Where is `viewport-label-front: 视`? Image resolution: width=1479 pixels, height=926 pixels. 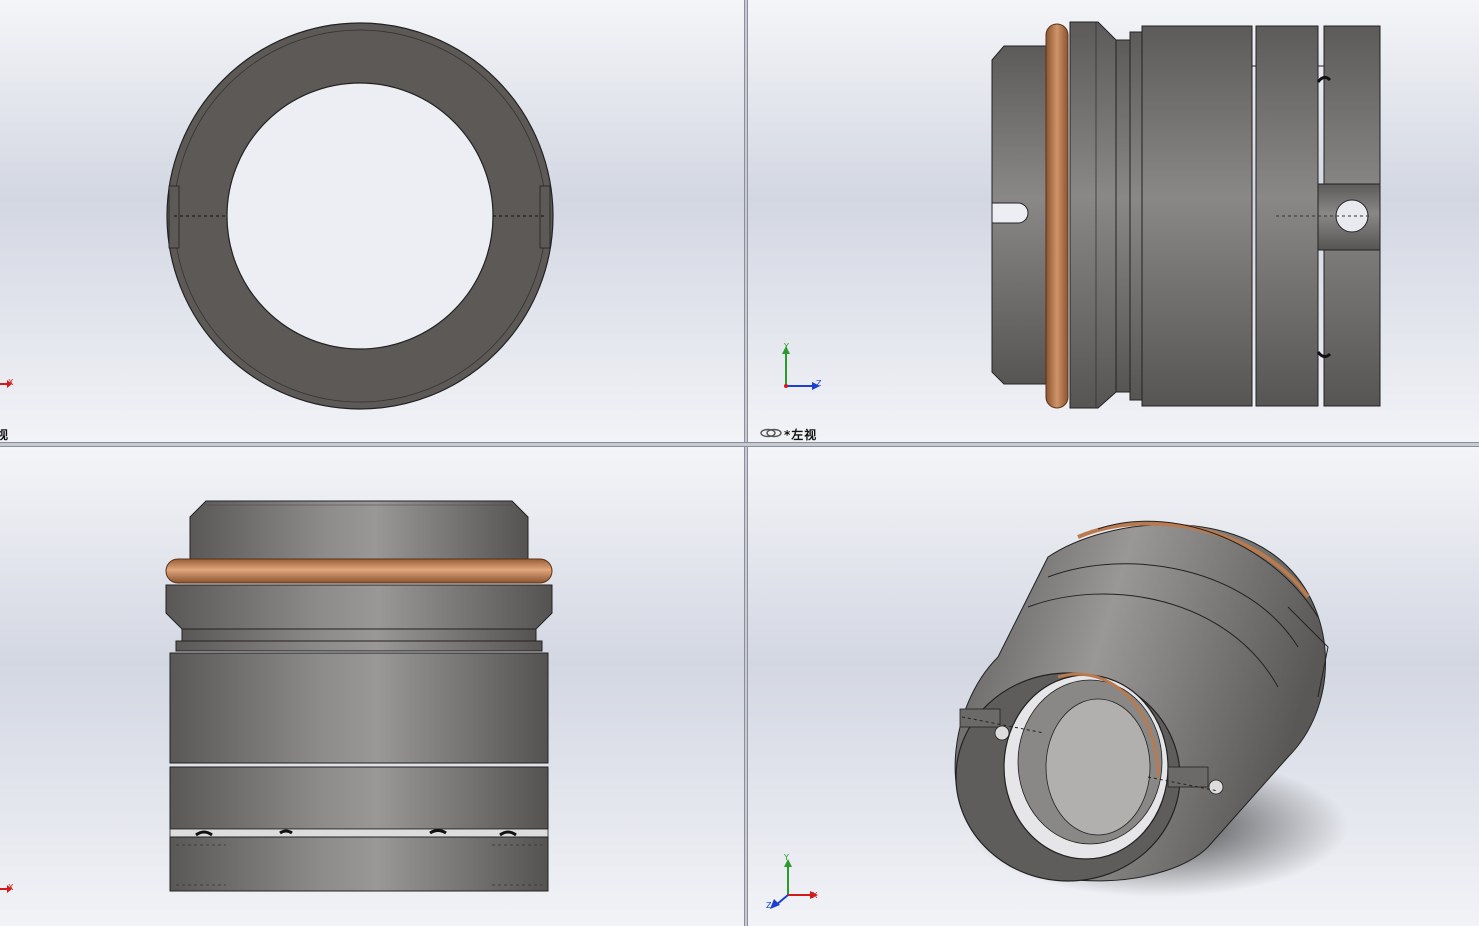
viewport-label-front: 视 is located at coordinates (5, 435).